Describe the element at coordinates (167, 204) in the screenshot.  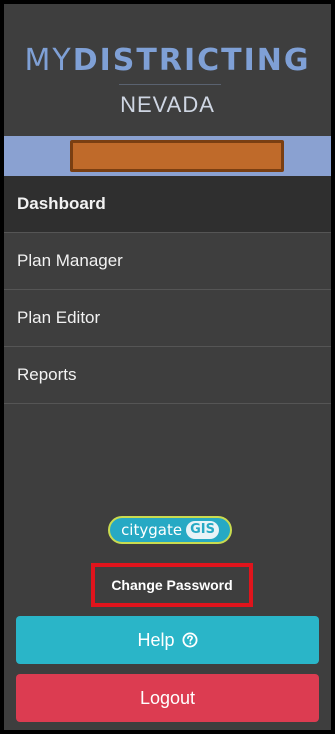
I see `sidebar-item-dashboard: Dashboard` at that location.